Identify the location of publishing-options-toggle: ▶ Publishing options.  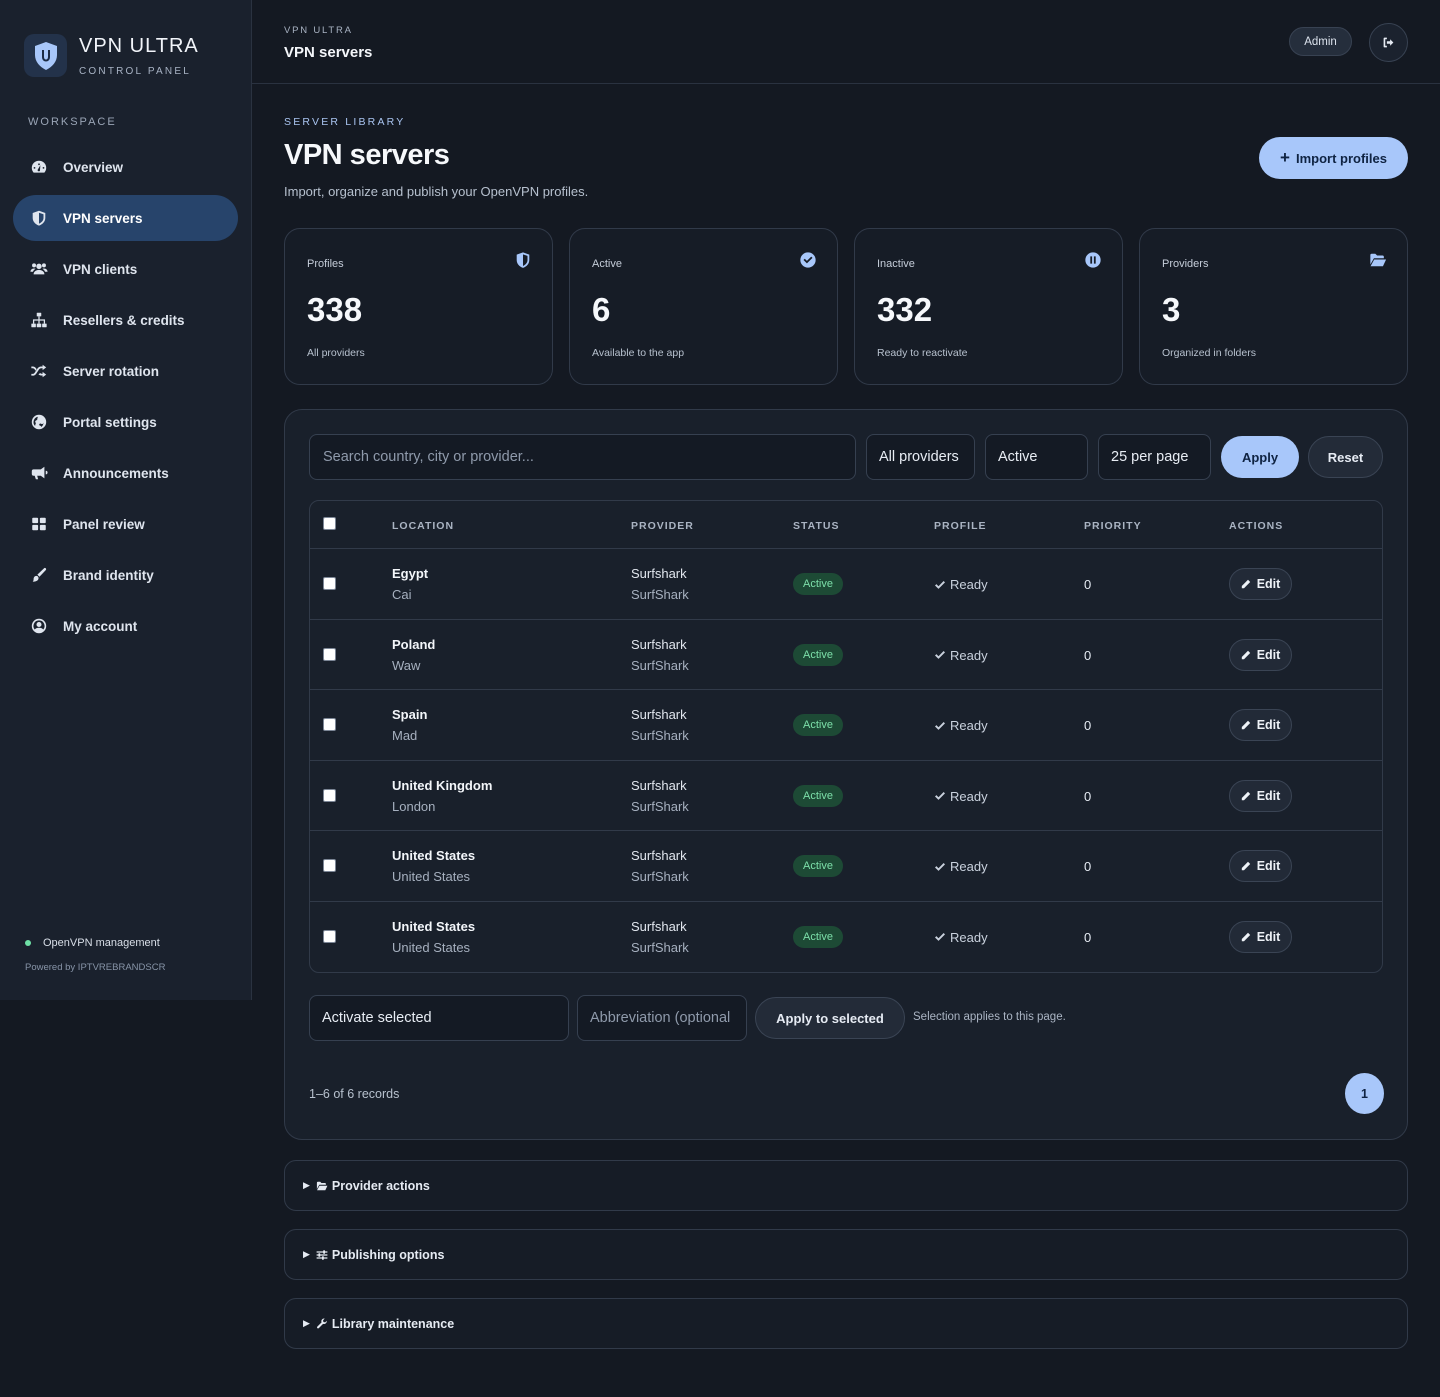
(846, 1254).